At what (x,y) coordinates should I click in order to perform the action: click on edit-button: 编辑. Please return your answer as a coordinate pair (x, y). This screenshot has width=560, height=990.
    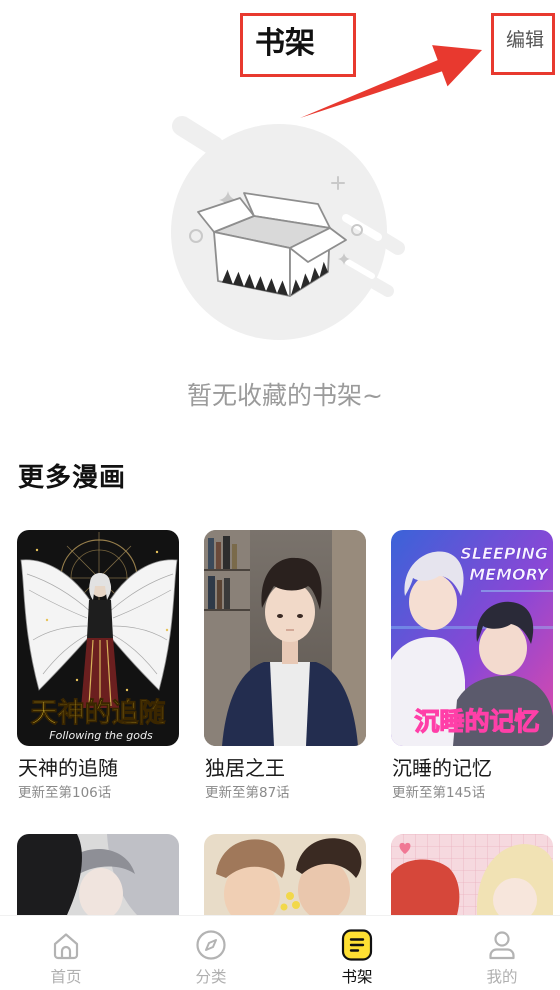
    Looking at the image, I should click on (525, 40).